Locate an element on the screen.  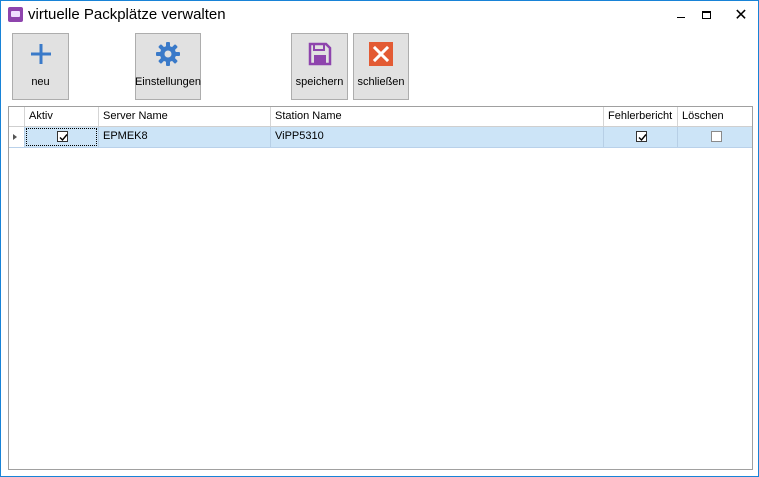
column-header-aktiv: Aktiv is located at coordinates (62, 116).